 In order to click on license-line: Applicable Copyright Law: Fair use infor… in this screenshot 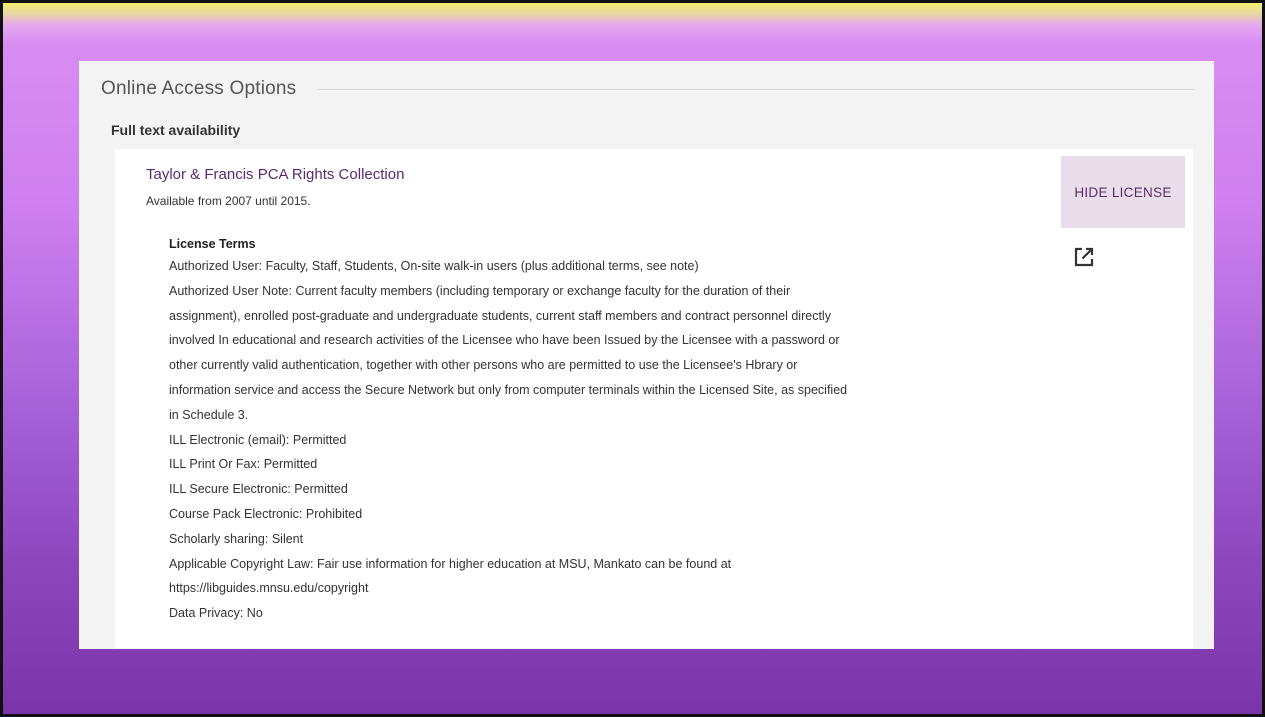, I will do `click(450, 563)`.